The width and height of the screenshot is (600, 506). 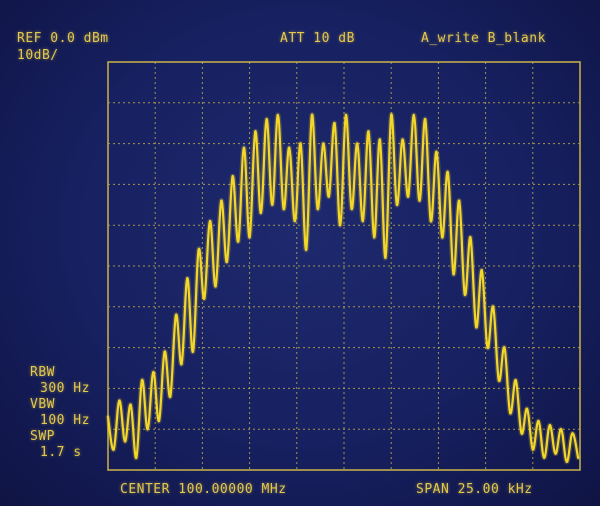 I want to click on sweep-value: 1.7 s, so click(x=61, y=452).